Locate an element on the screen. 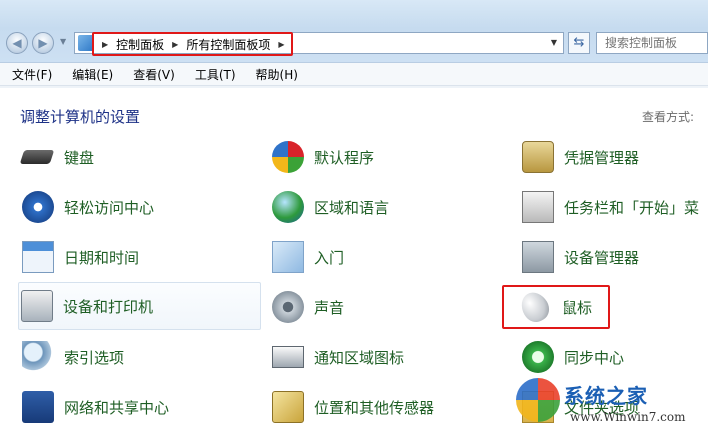  item-label: 同步中心 is located at coordinates (594, 357).